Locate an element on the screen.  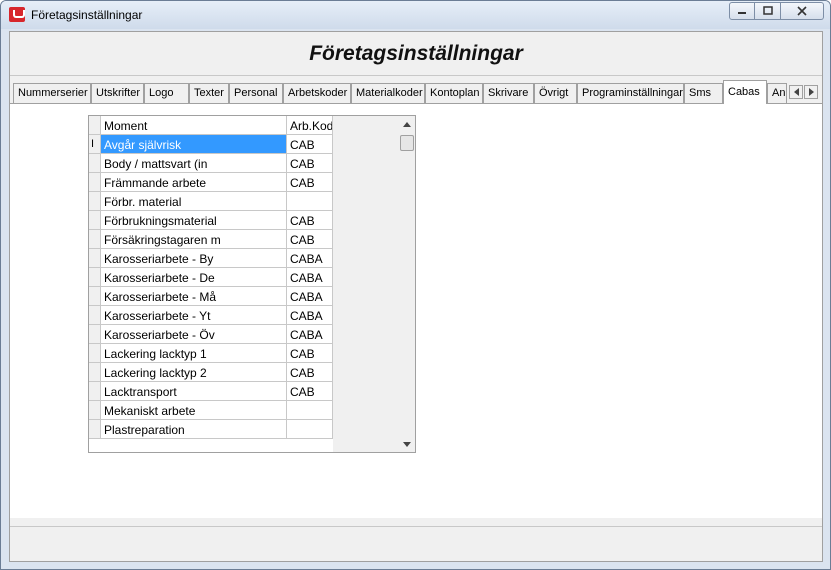
scroll-thumb is located at coordinates (407, 143).